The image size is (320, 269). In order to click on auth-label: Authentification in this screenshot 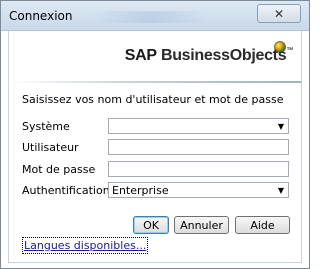, I will do `click(66, 190)`.